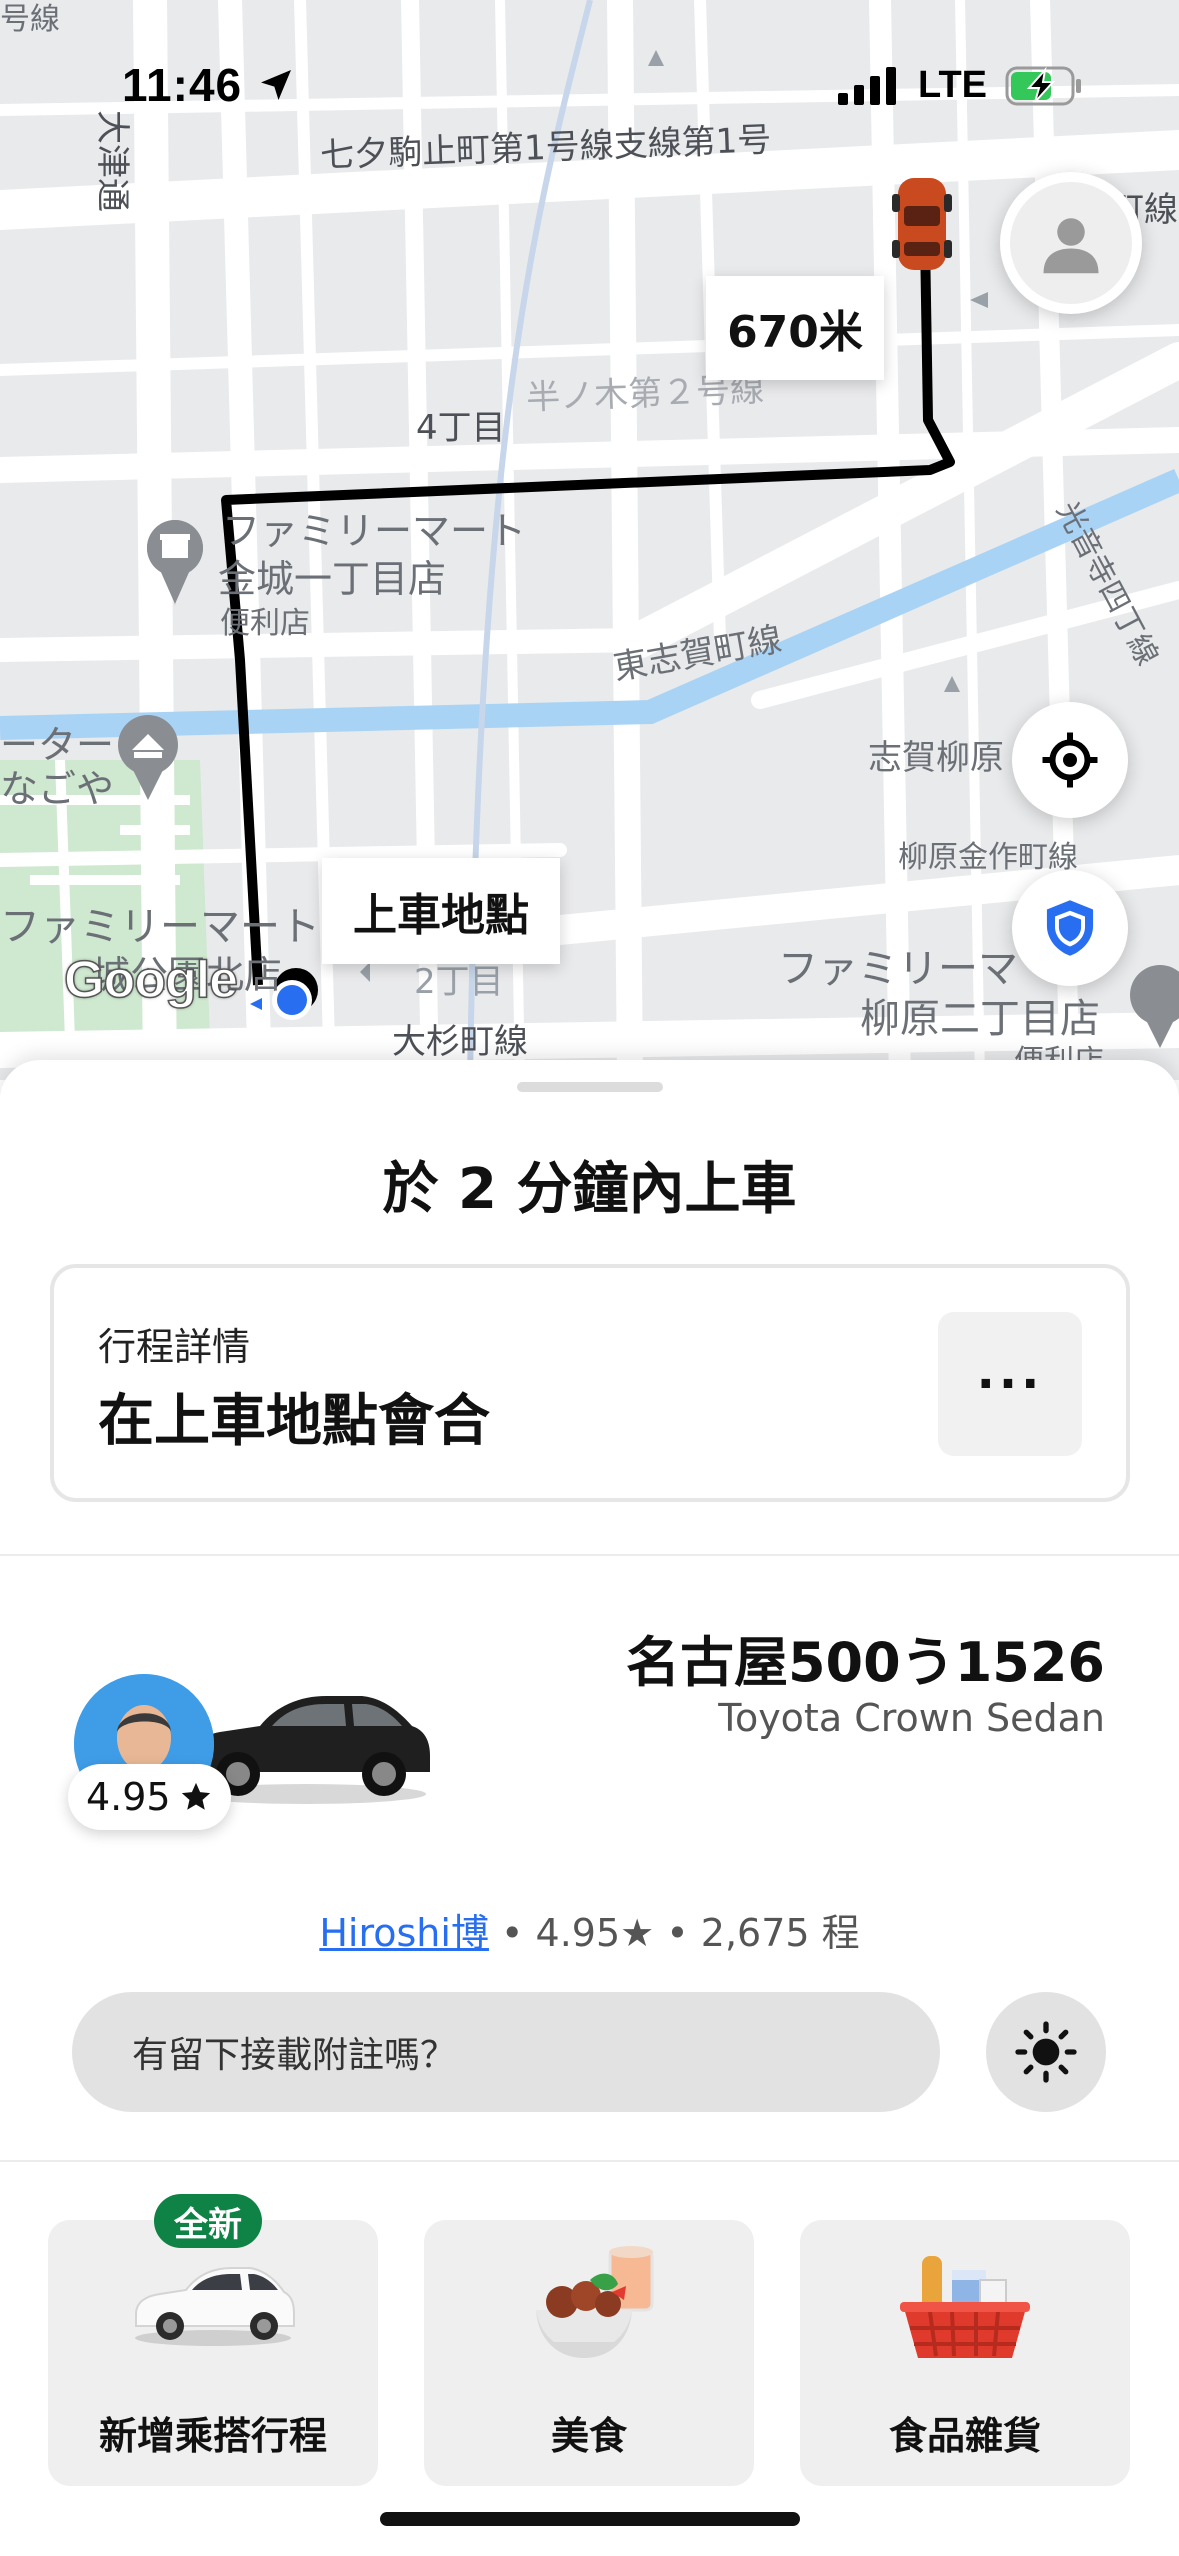 The height and width of the screenshot is (2556, 1179). I want to click on grocery-tile: 食品雜貨, so click(965, 2353).